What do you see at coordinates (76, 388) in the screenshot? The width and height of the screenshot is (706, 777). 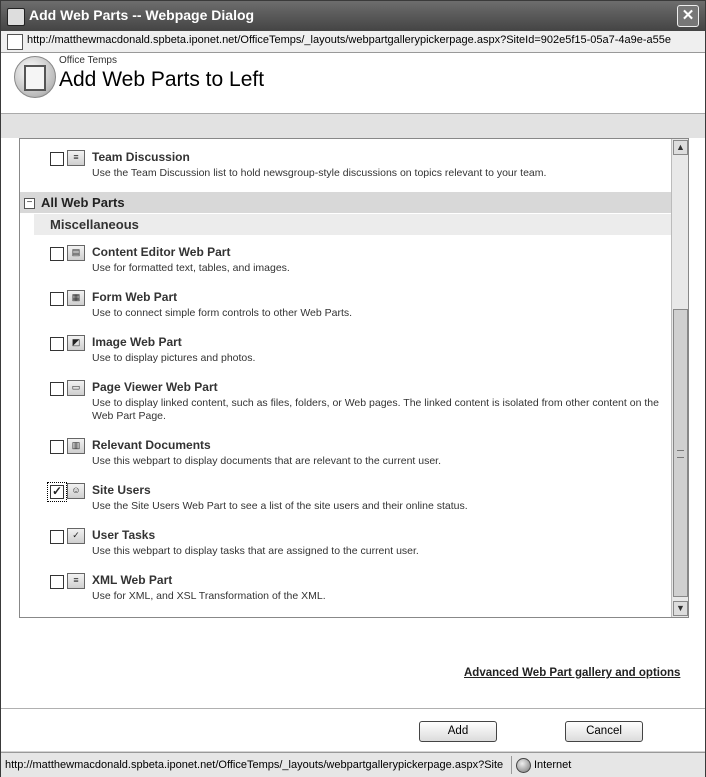 I see `page-viewer-icon: ▭` at bounding box center [76, 388].